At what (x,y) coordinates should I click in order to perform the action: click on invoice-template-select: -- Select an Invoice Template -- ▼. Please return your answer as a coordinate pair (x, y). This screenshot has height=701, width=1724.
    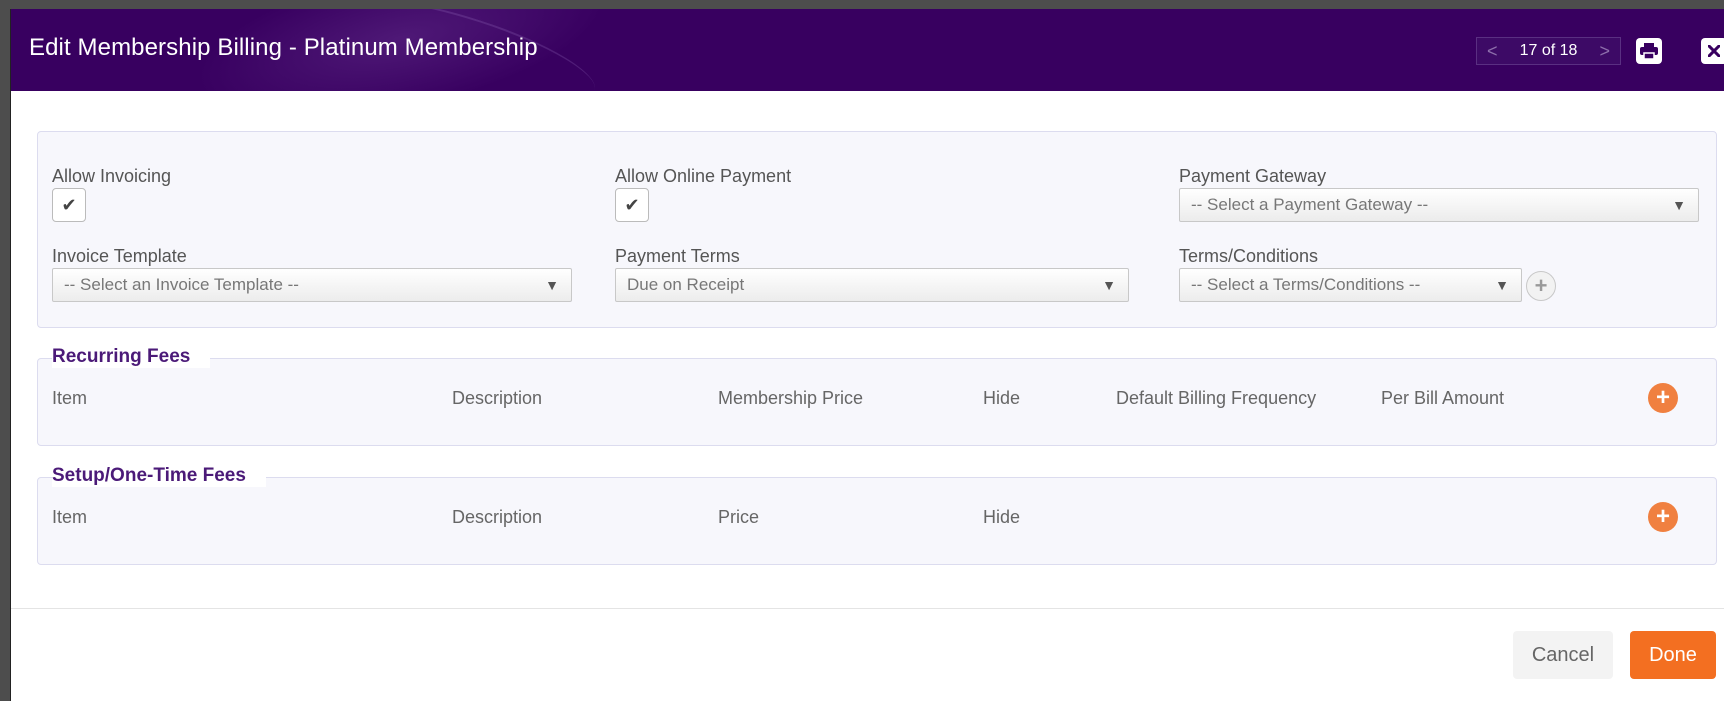
    Looking at the image, I should click on (312, 285).